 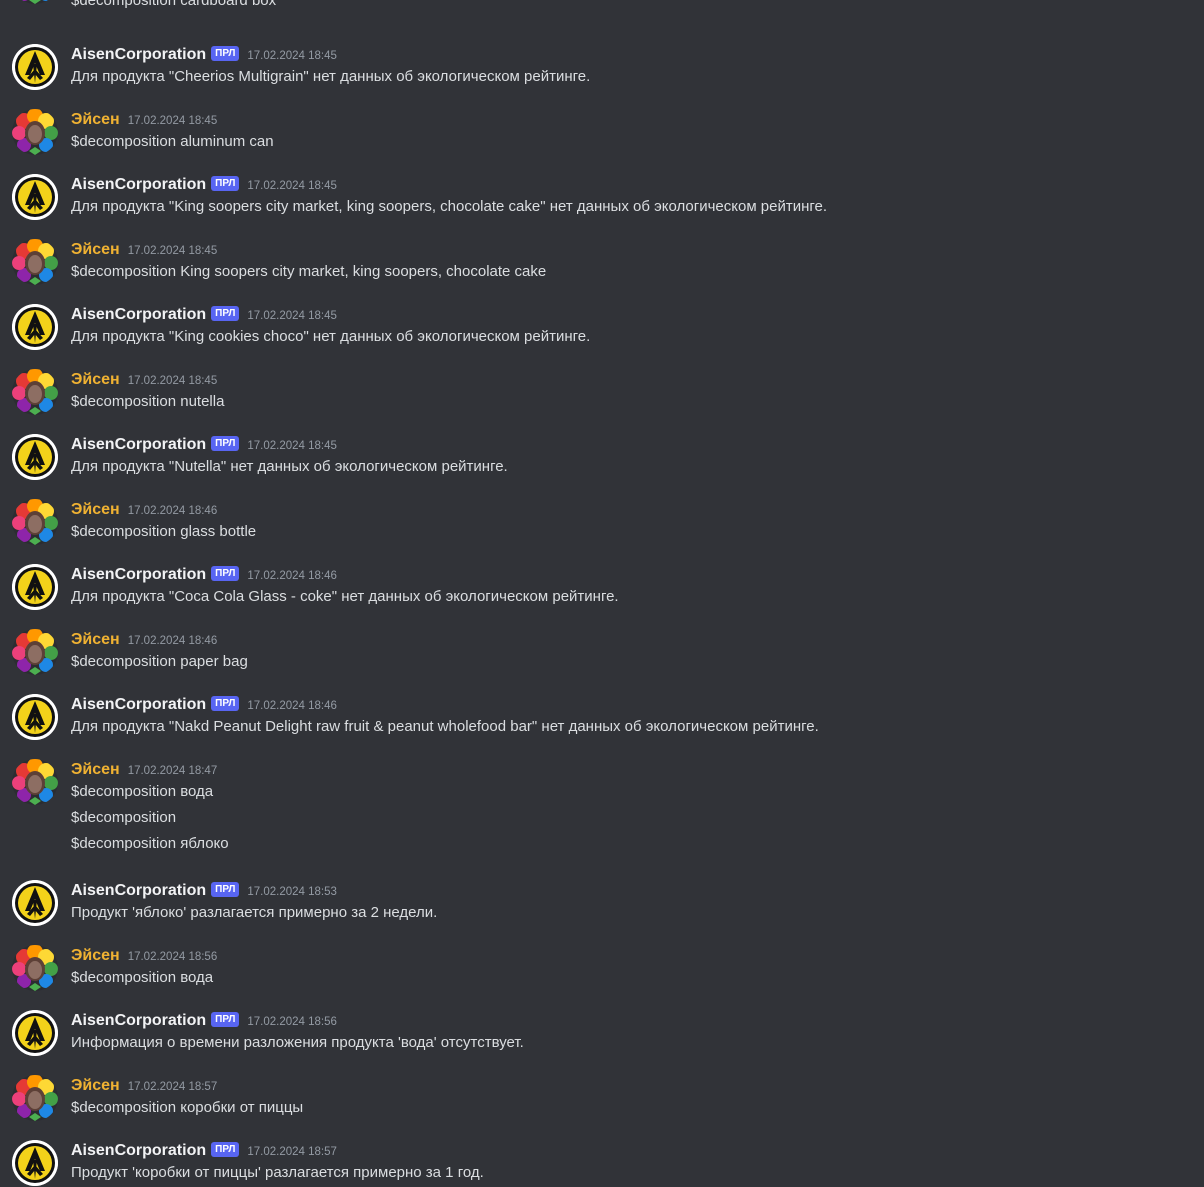 I want to click on message-text: $decomposition яблоко, so click(x=150, y=843).